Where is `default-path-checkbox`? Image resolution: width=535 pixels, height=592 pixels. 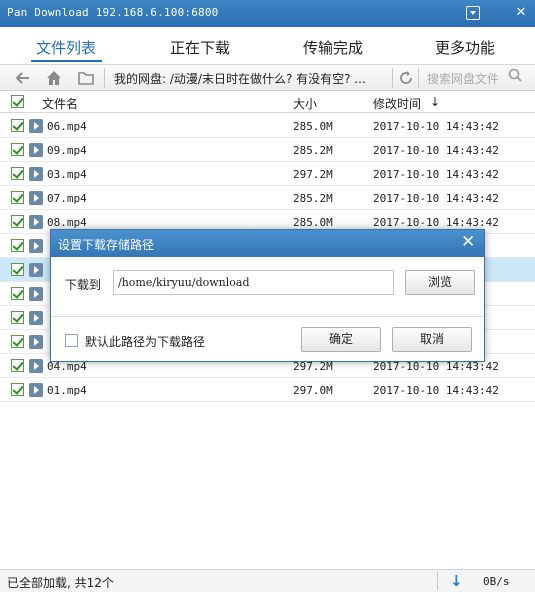 default-path-checkbox is located at coordinates (71, 340).